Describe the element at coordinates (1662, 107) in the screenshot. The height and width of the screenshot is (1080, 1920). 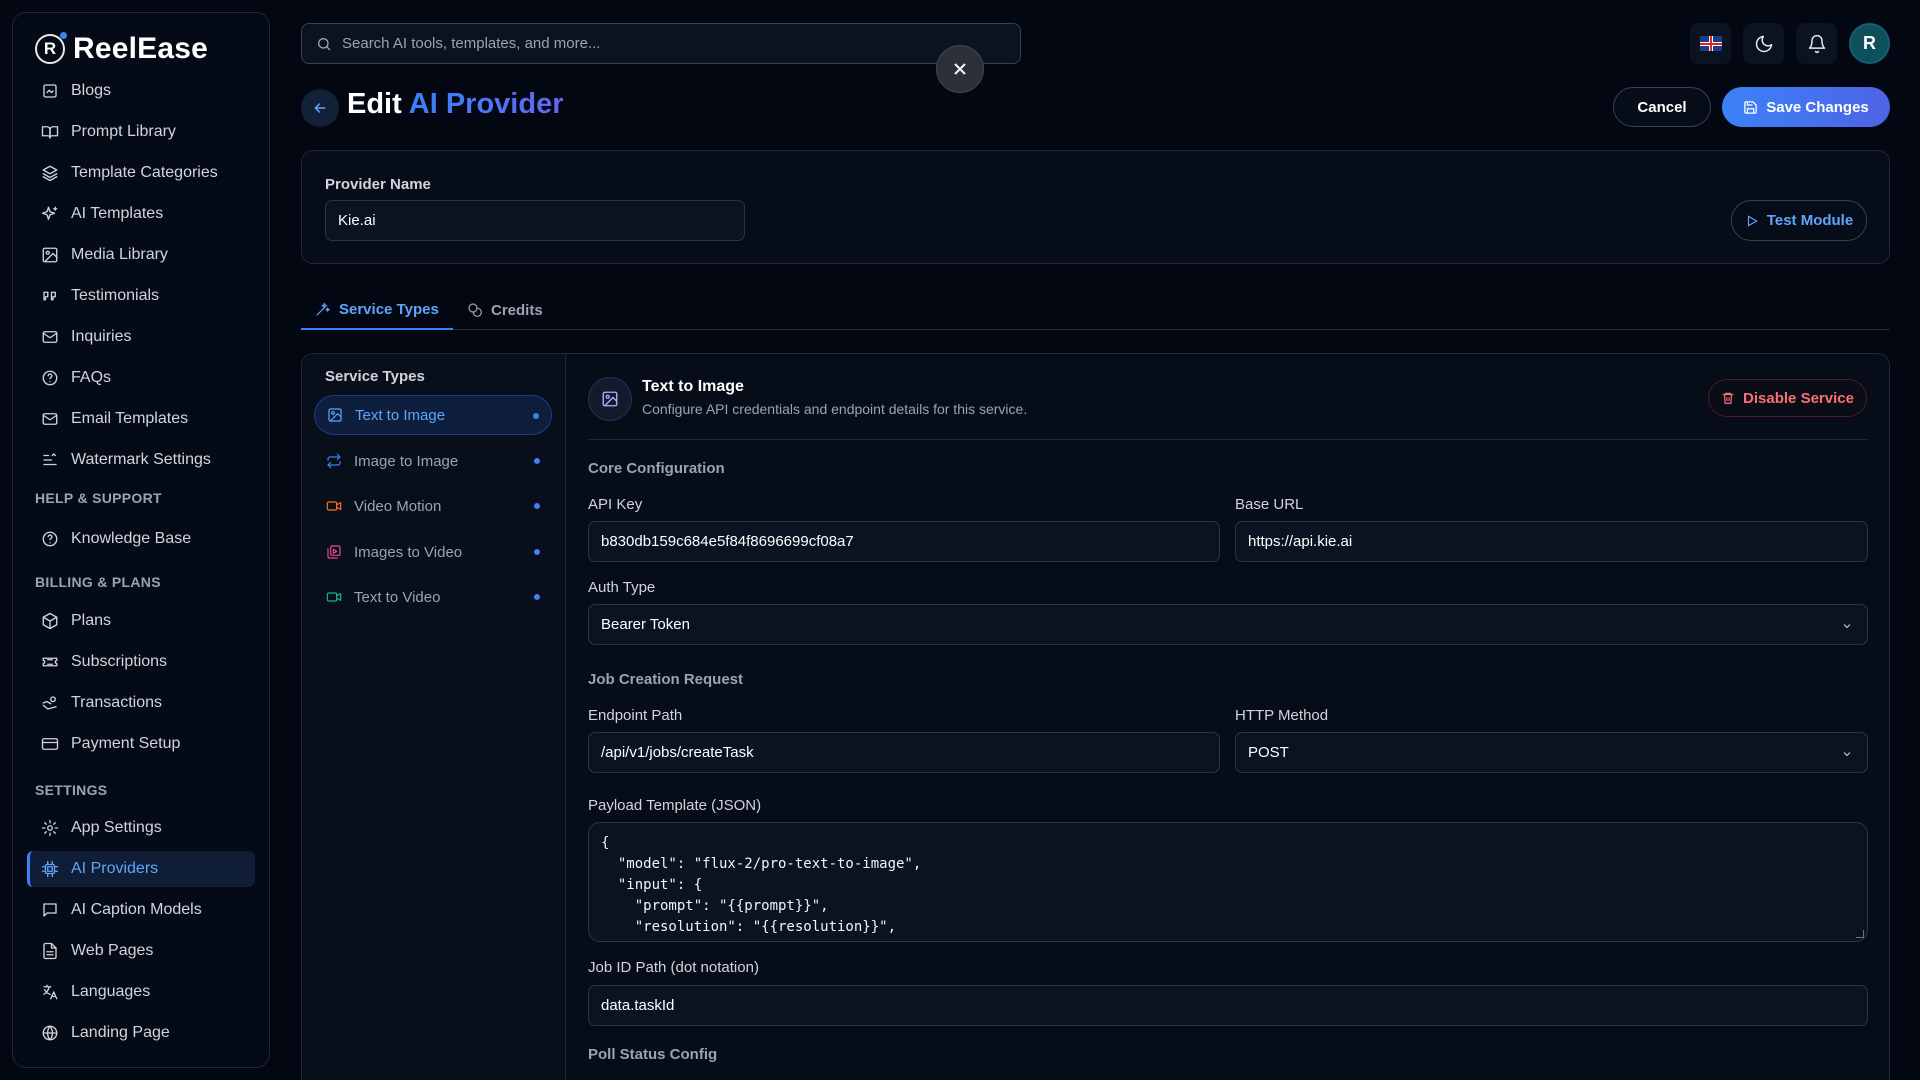
I see `cancel-button: Cancel` at that location.